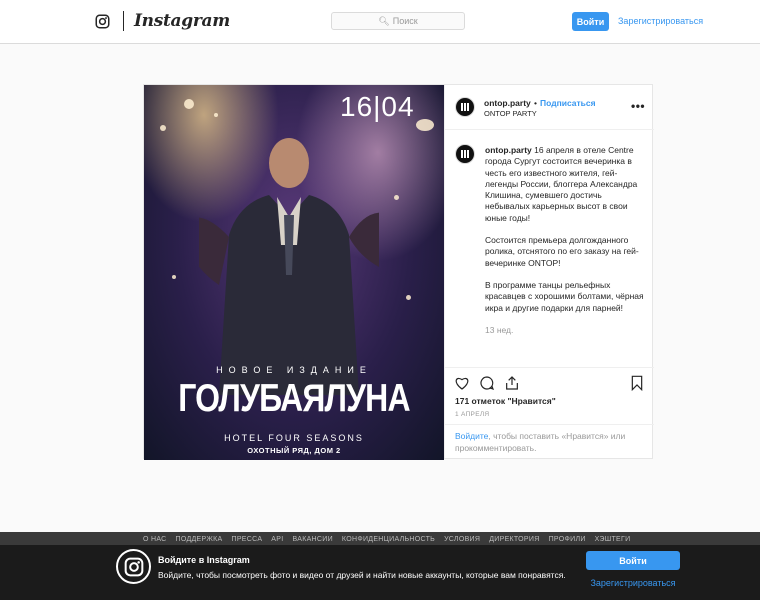 The width and height of the screenshot is (760, 600). I want to click on post-username: ontop.party, so click(507, 103).